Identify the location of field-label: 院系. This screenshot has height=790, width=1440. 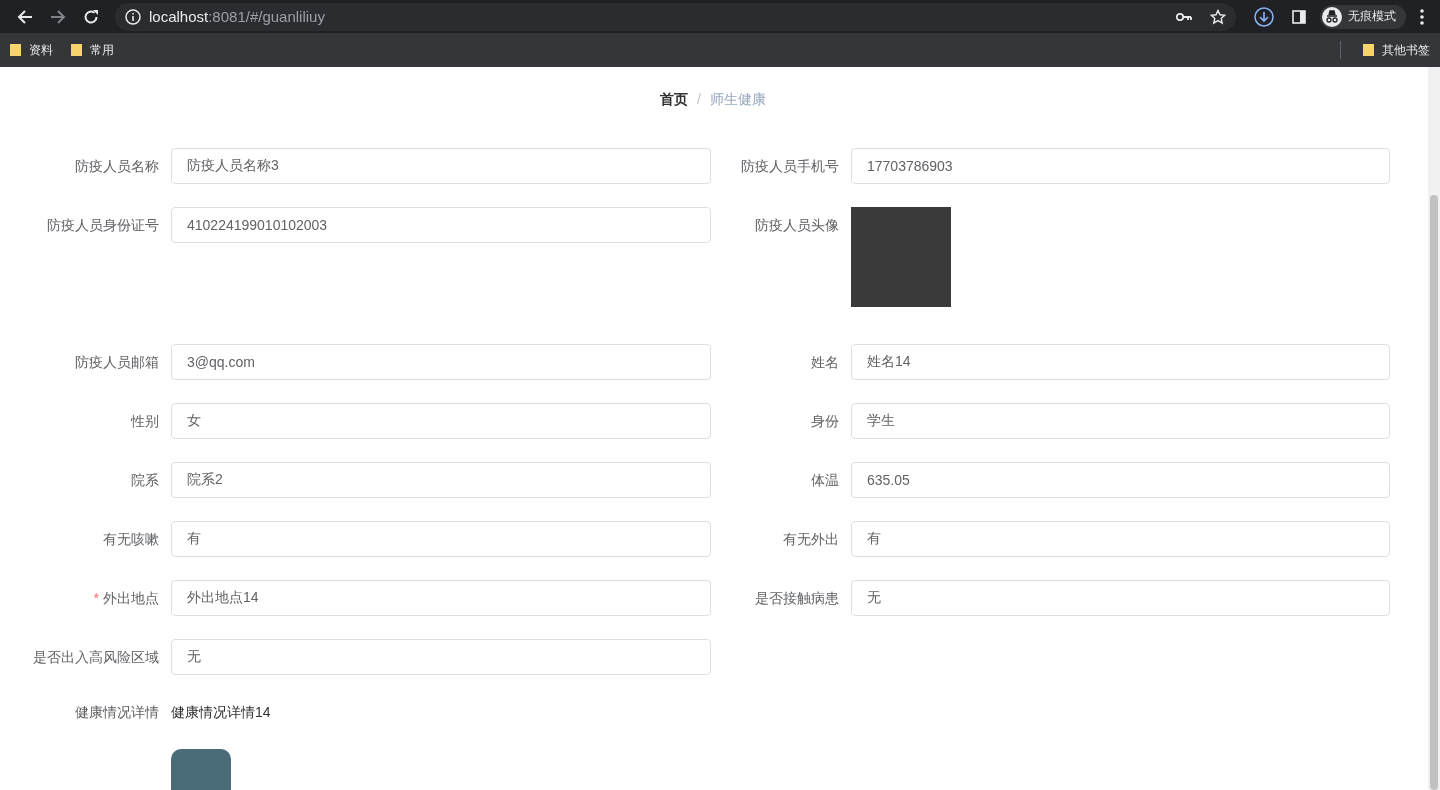
(145, 480).